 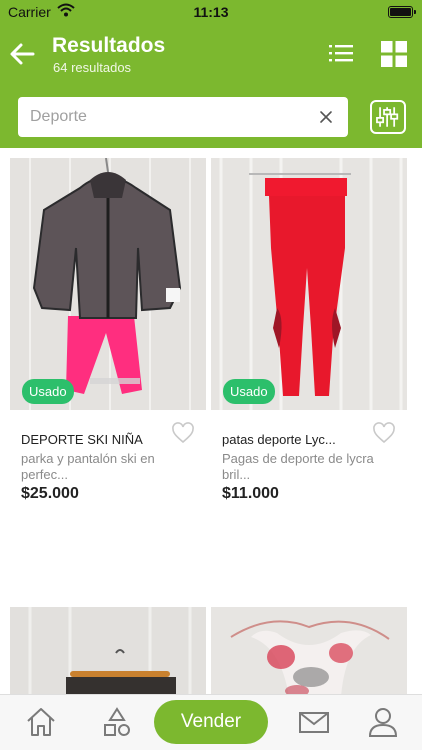 I want to click on status-bar: Carrier 11:13, so click(x=211, y=12).